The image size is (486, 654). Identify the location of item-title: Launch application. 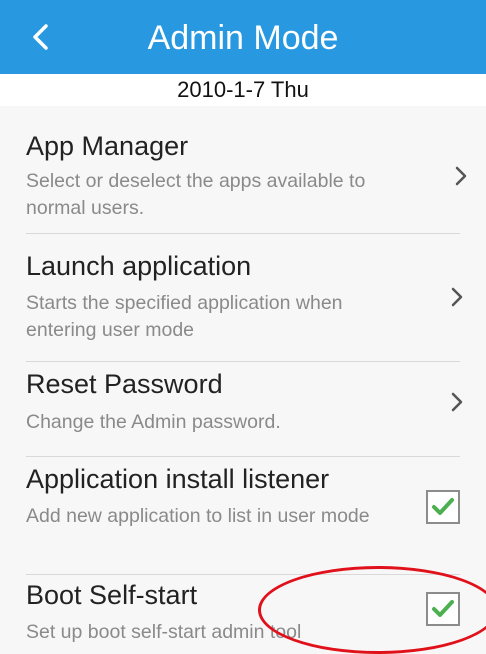
(139, 266).